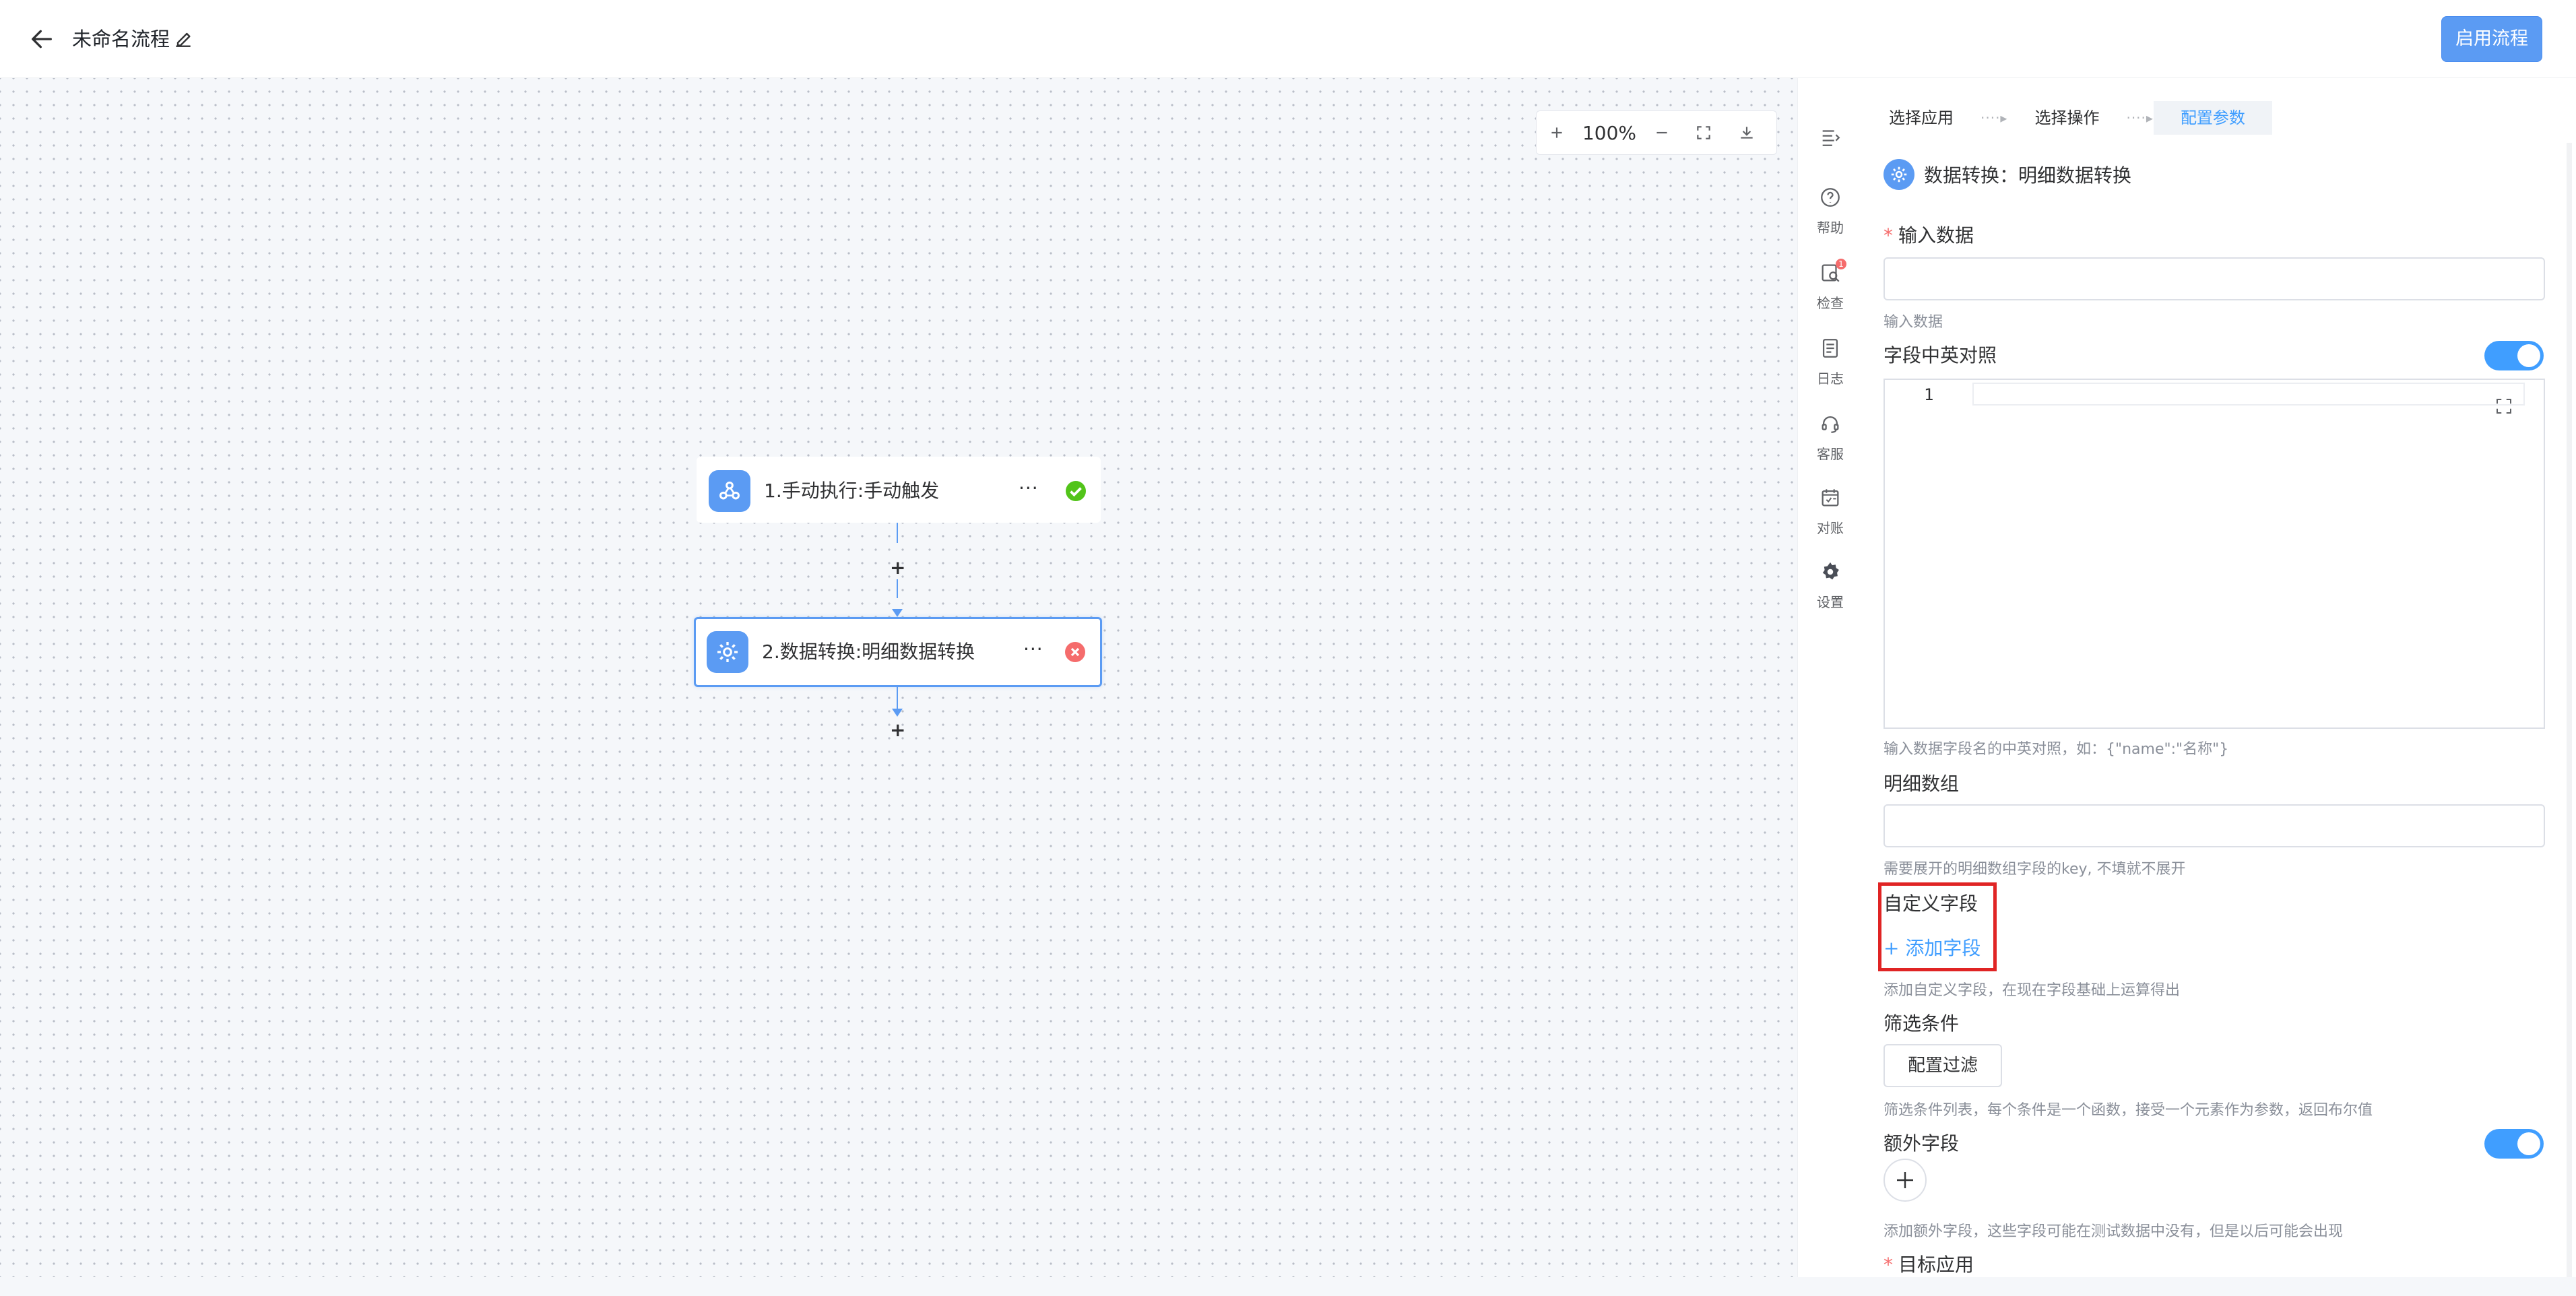  I want to click on tool-label: 检查, so click(1831, 303).